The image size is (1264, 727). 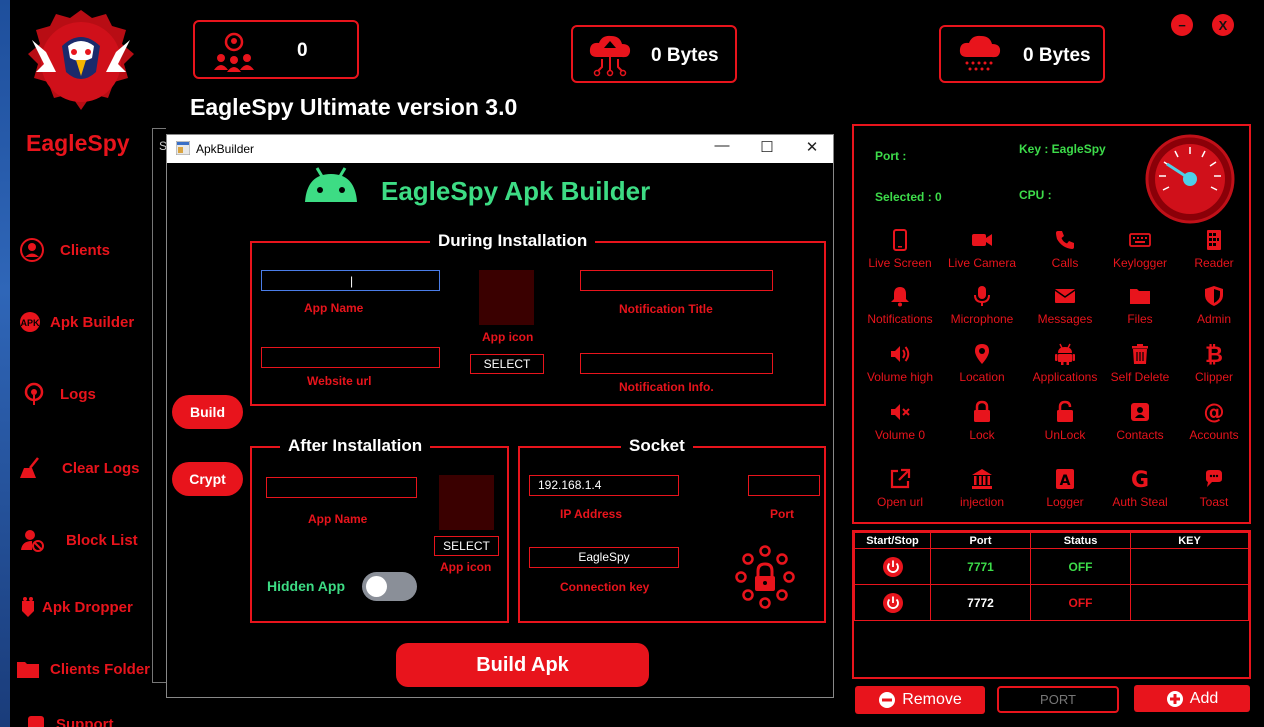 What do you see at coordinates (389, 586) in the screenshot?
I see `hidden-app-toggle` at bounding box center [389, 586].